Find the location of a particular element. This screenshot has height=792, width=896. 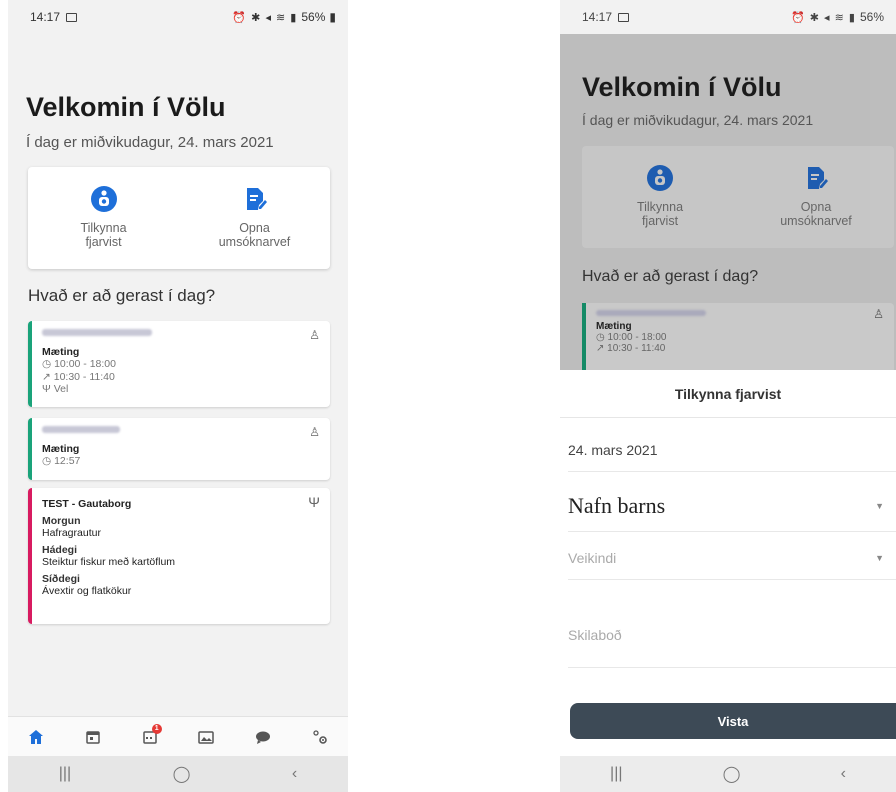

nav-settings is located at coordinates (320, 737).